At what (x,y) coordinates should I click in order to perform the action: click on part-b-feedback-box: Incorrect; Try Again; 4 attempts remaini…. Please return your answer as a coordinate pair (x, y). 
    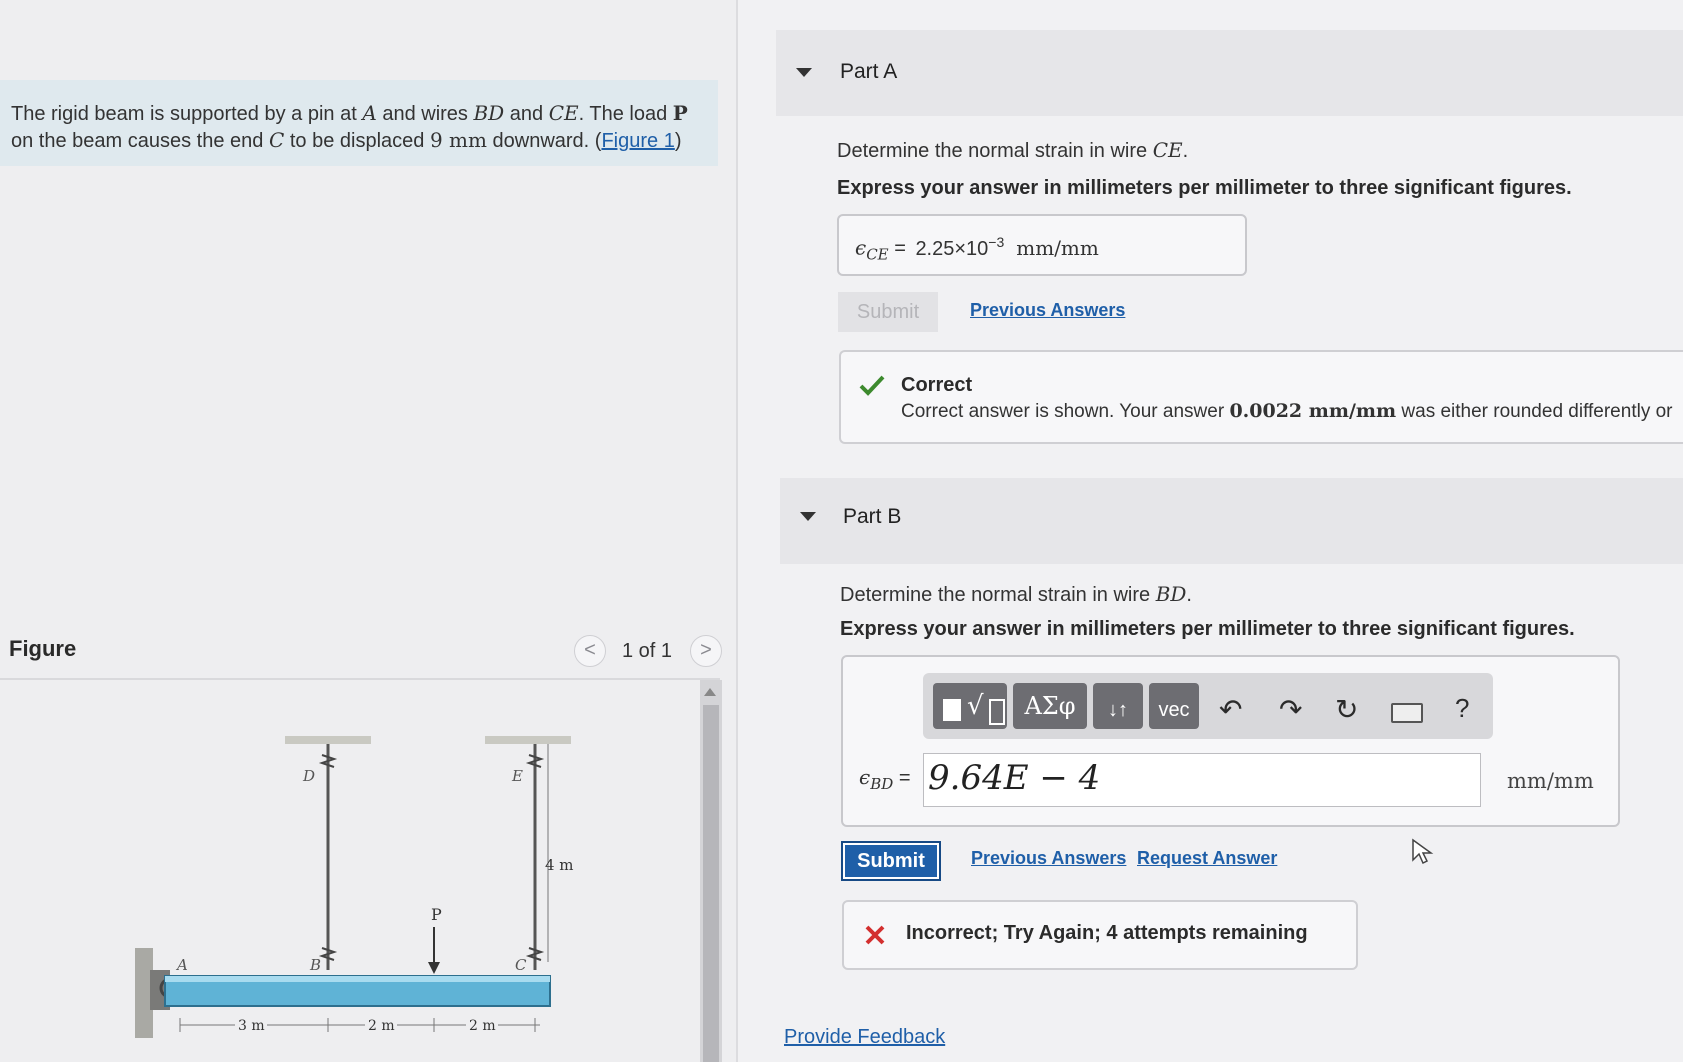
    Looking at the image, I should click on (1100, 935).